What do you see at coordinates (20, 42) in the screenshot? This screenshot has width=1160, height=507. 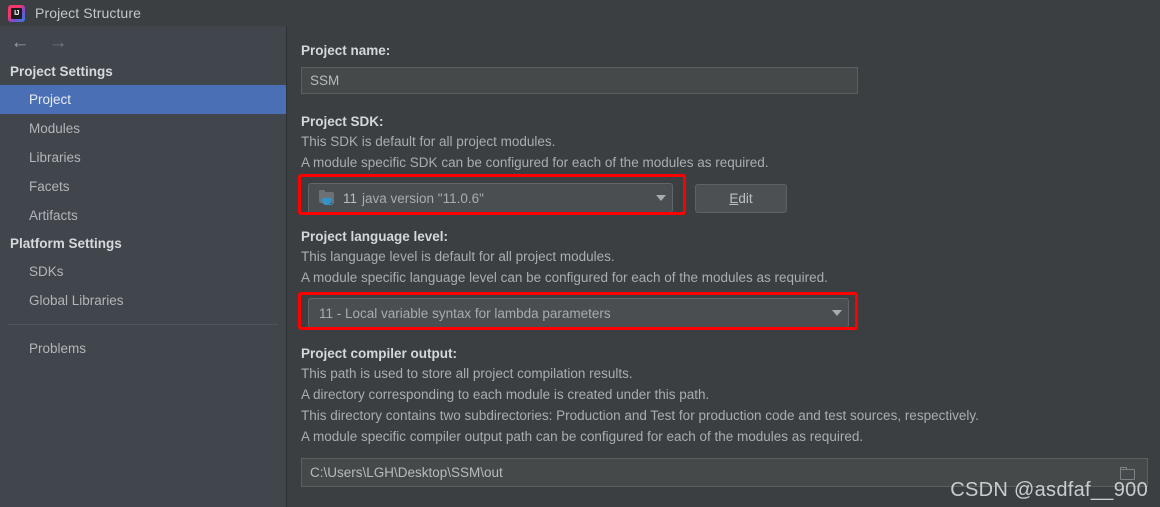 I see `arrow-left-icon: ←` at bounding box center [20, 42].